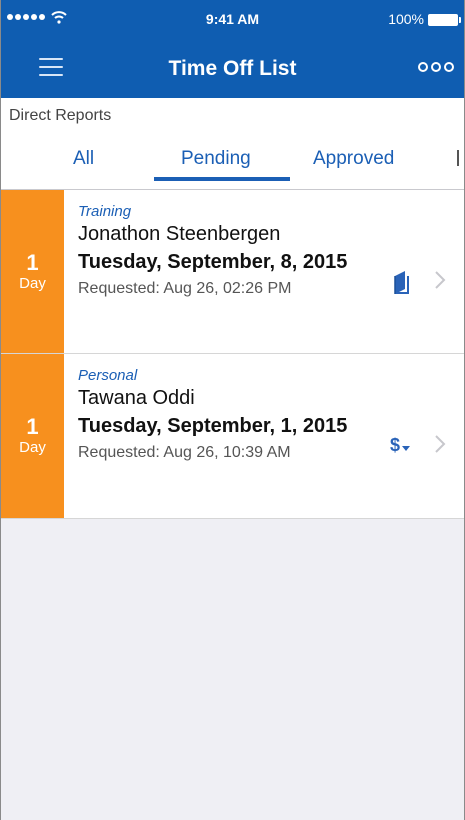 The height and width of the screenshot is (820, 465). Describe the element at coordinates (216, 159) in the screenshot. I see `tab-pending: Pending` at that location.